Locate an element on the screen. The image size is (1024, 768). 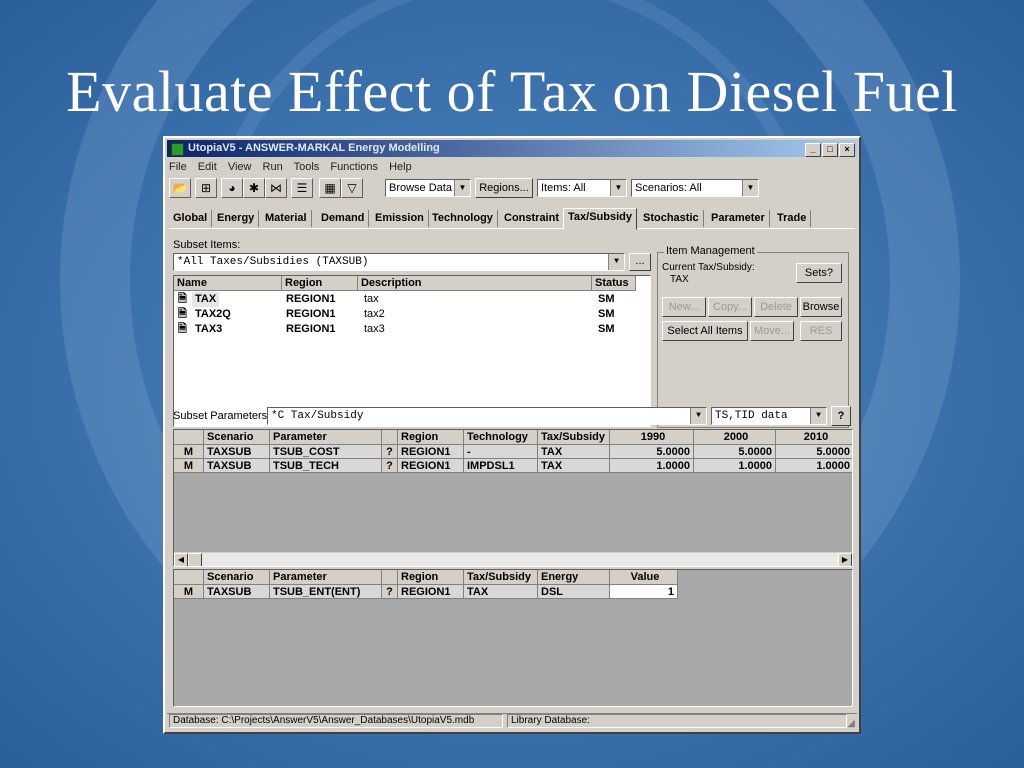
grid-header-parameter: Parameter is located at coordinates (326, 437).